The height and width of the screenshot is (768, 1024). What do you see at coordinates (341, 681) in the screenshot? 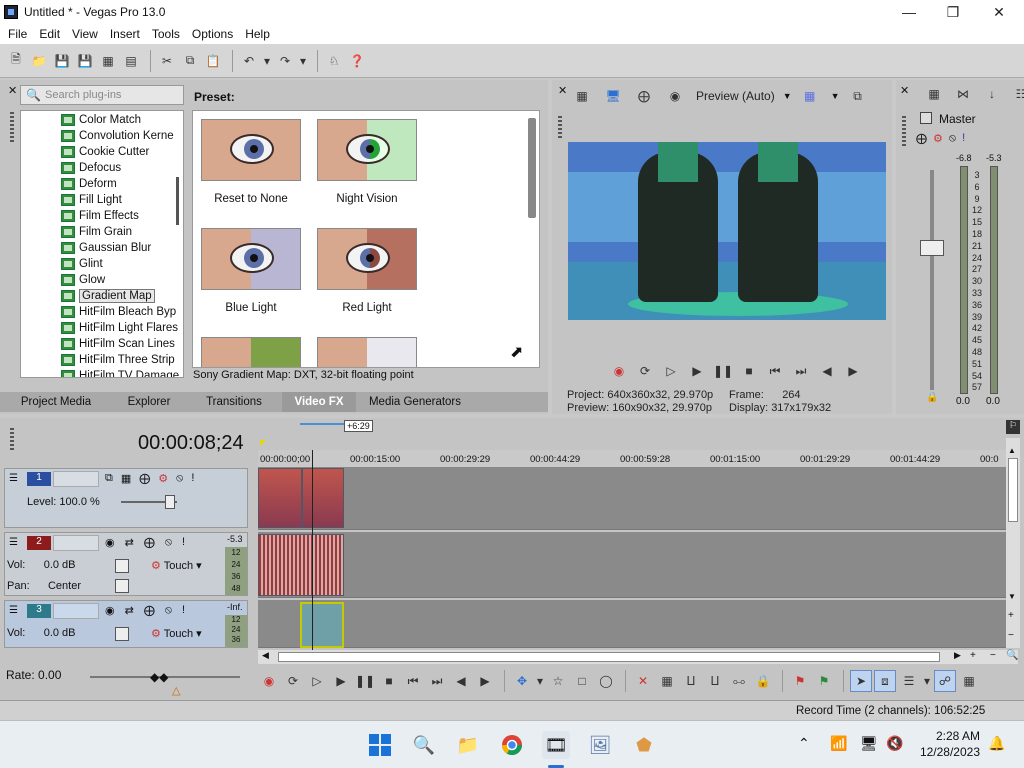
I see `play-icon: ▶` at bounding box center [341, 681].